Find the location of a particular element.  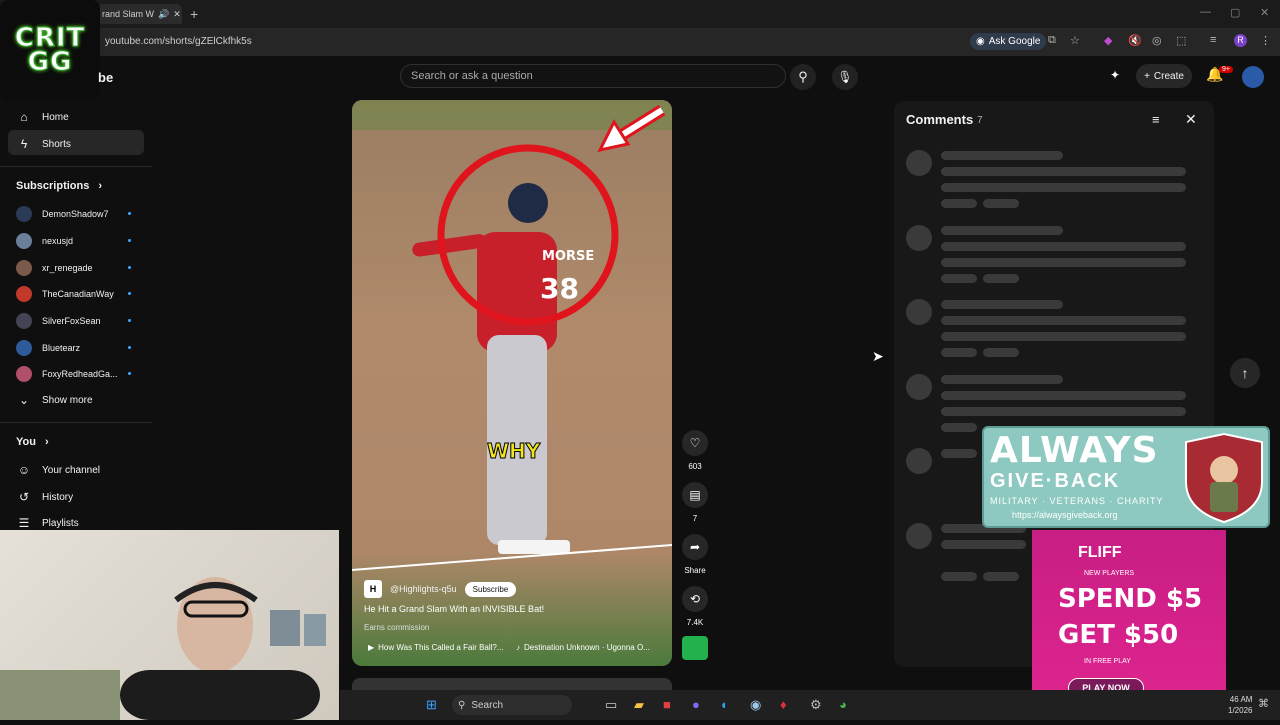

tab-title: rand Slam W is located at coordinates (128, 14).